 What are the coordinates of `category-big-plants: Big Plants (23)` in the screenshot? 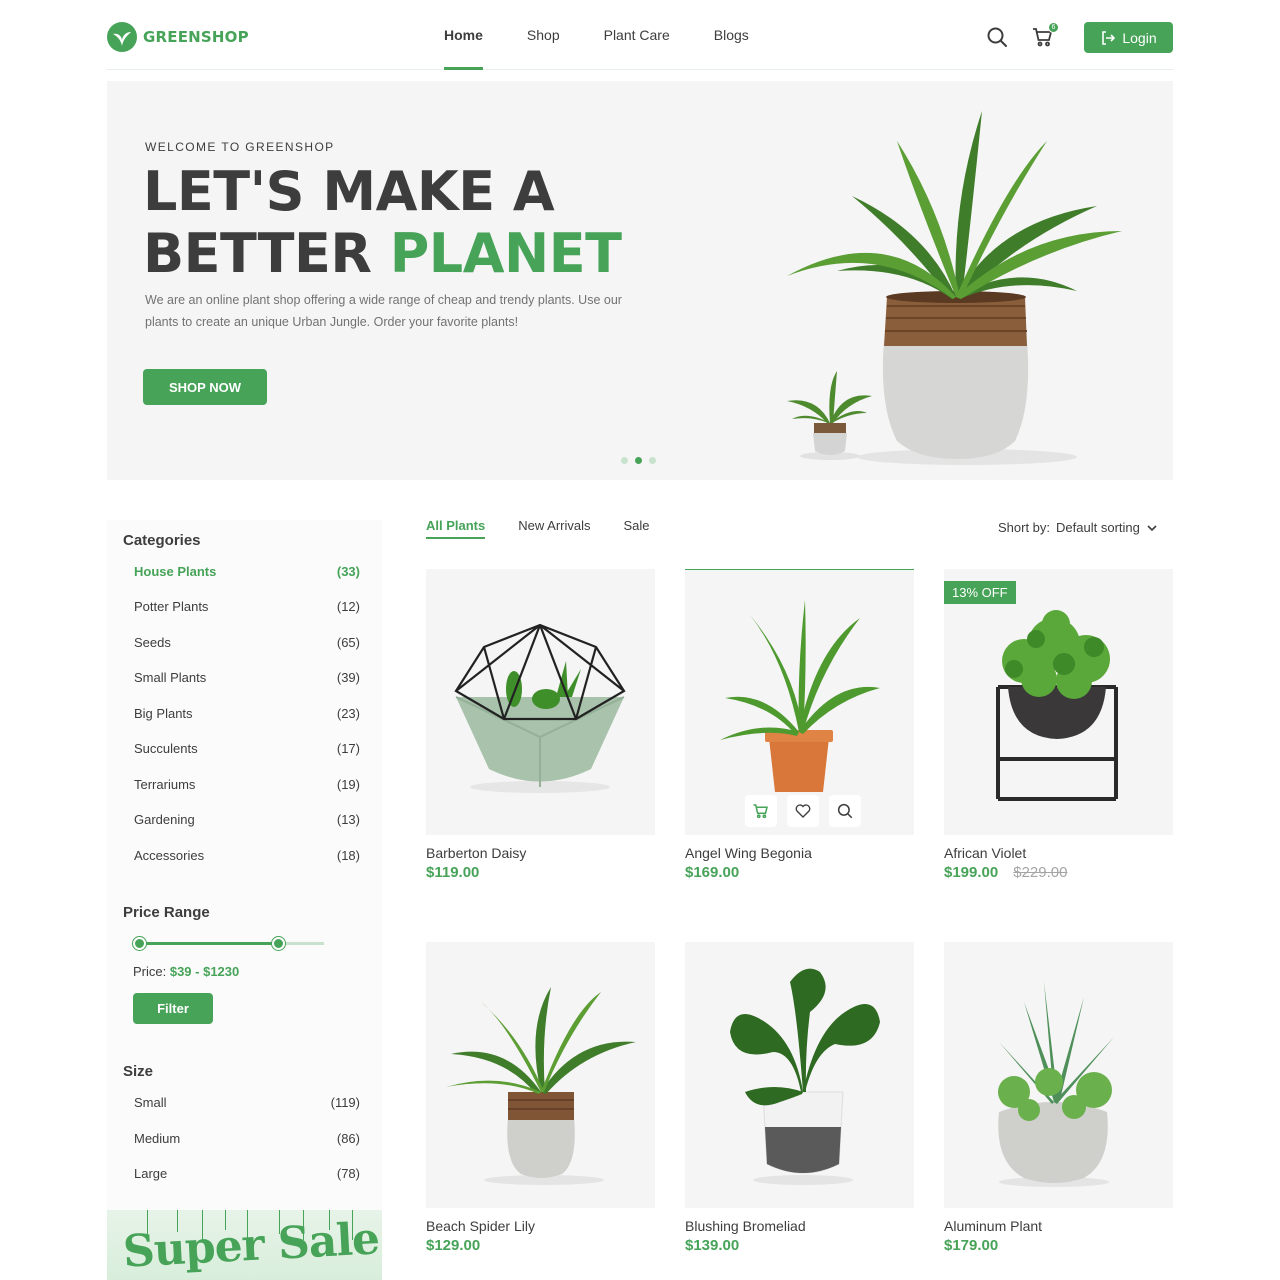 It's located at (247, 713).